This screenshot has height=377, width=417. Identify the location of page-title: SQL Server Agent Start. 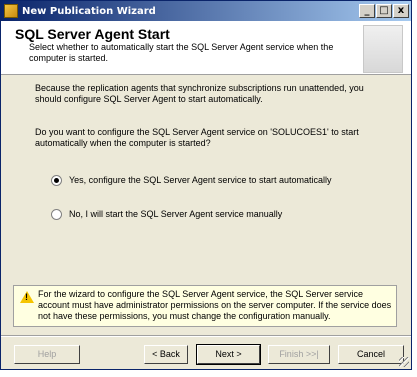
(92, 34).